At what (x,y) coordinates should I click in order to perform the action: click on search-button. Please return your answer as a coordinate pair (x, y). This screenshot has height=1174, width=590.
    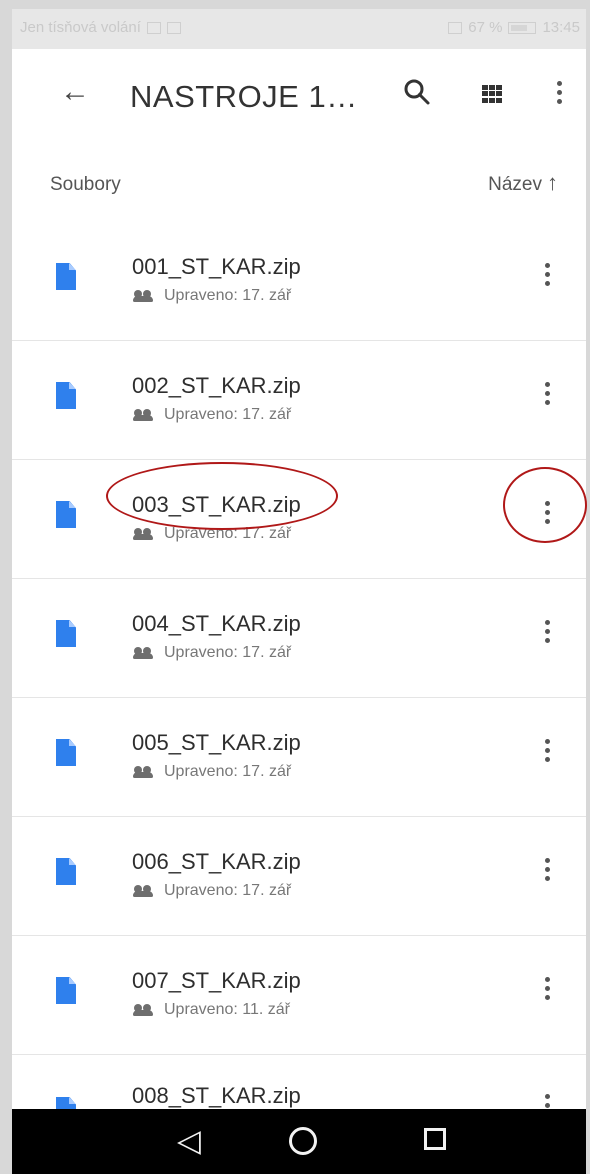
    Looking at the image, I should click on (417, 92).